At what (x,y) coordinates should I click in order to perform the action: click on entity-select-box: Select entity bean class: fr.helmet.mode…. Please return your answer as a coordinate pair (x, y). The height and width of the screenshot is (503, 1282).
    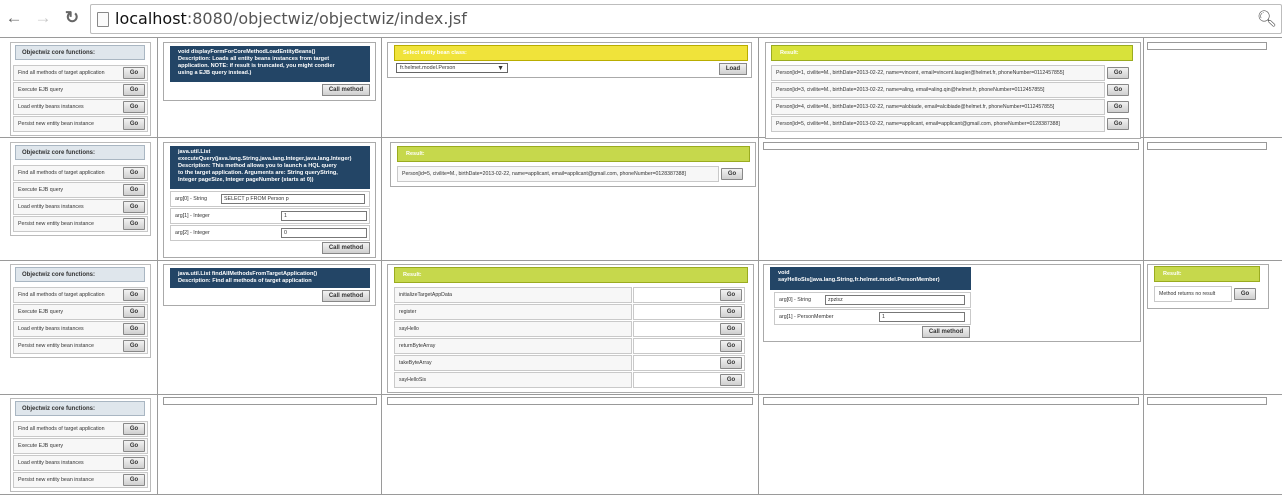
    Looking at the image, I should click on (569, 60).